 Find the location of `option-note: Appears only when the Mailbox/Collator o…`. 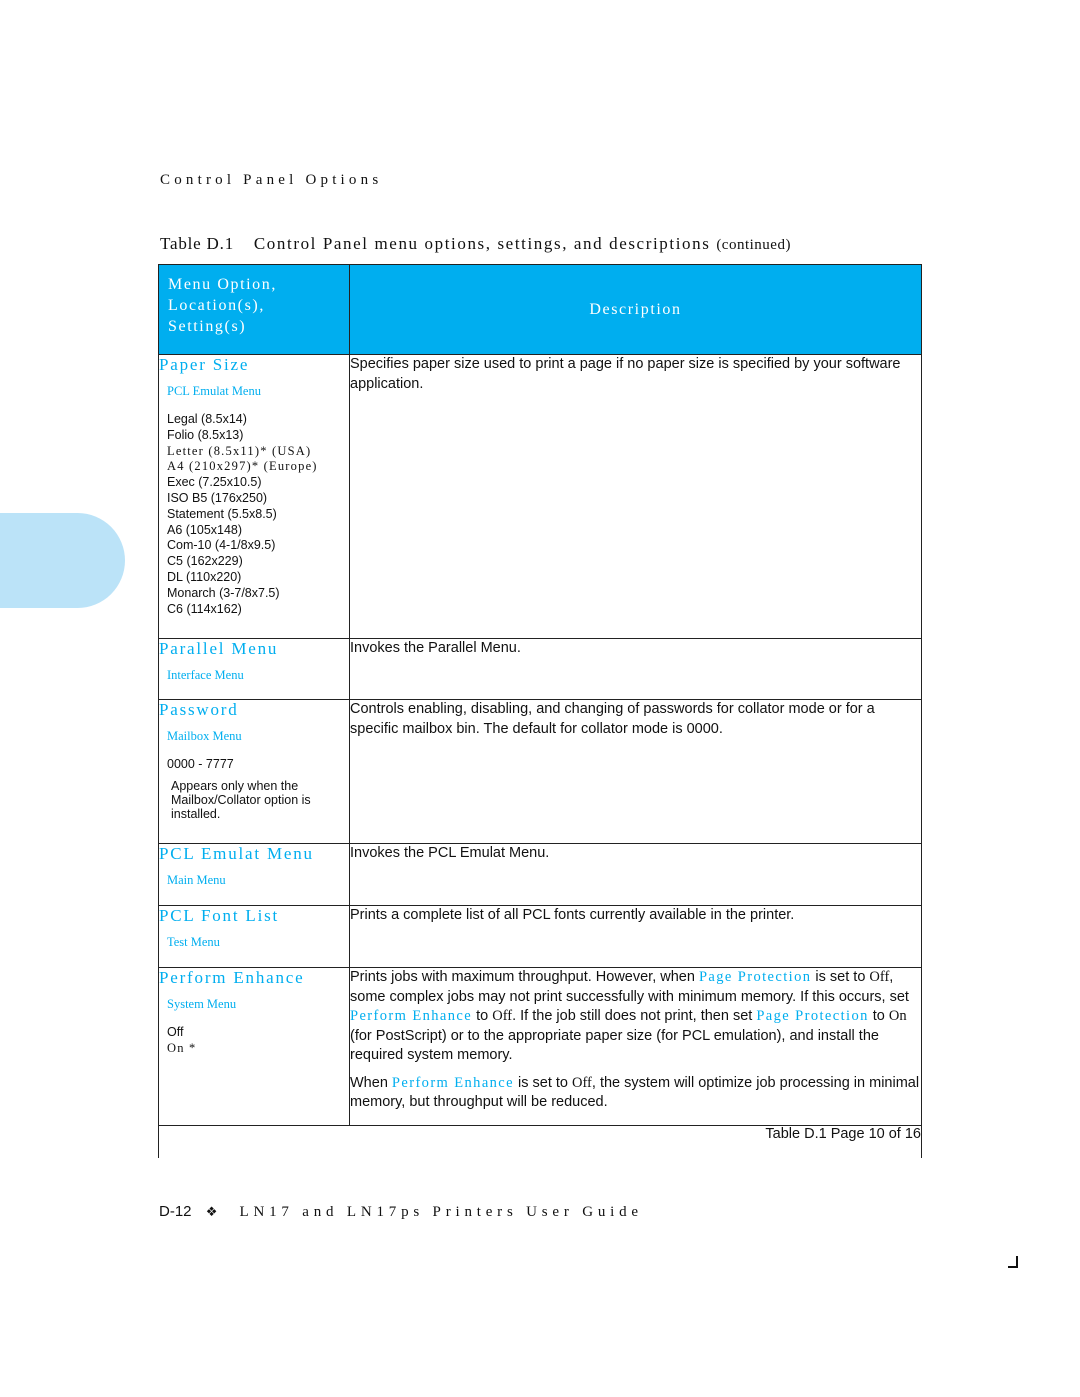

option-note: Appears only when the Mailbox/Collator o… is located at coordinates (241, 799).